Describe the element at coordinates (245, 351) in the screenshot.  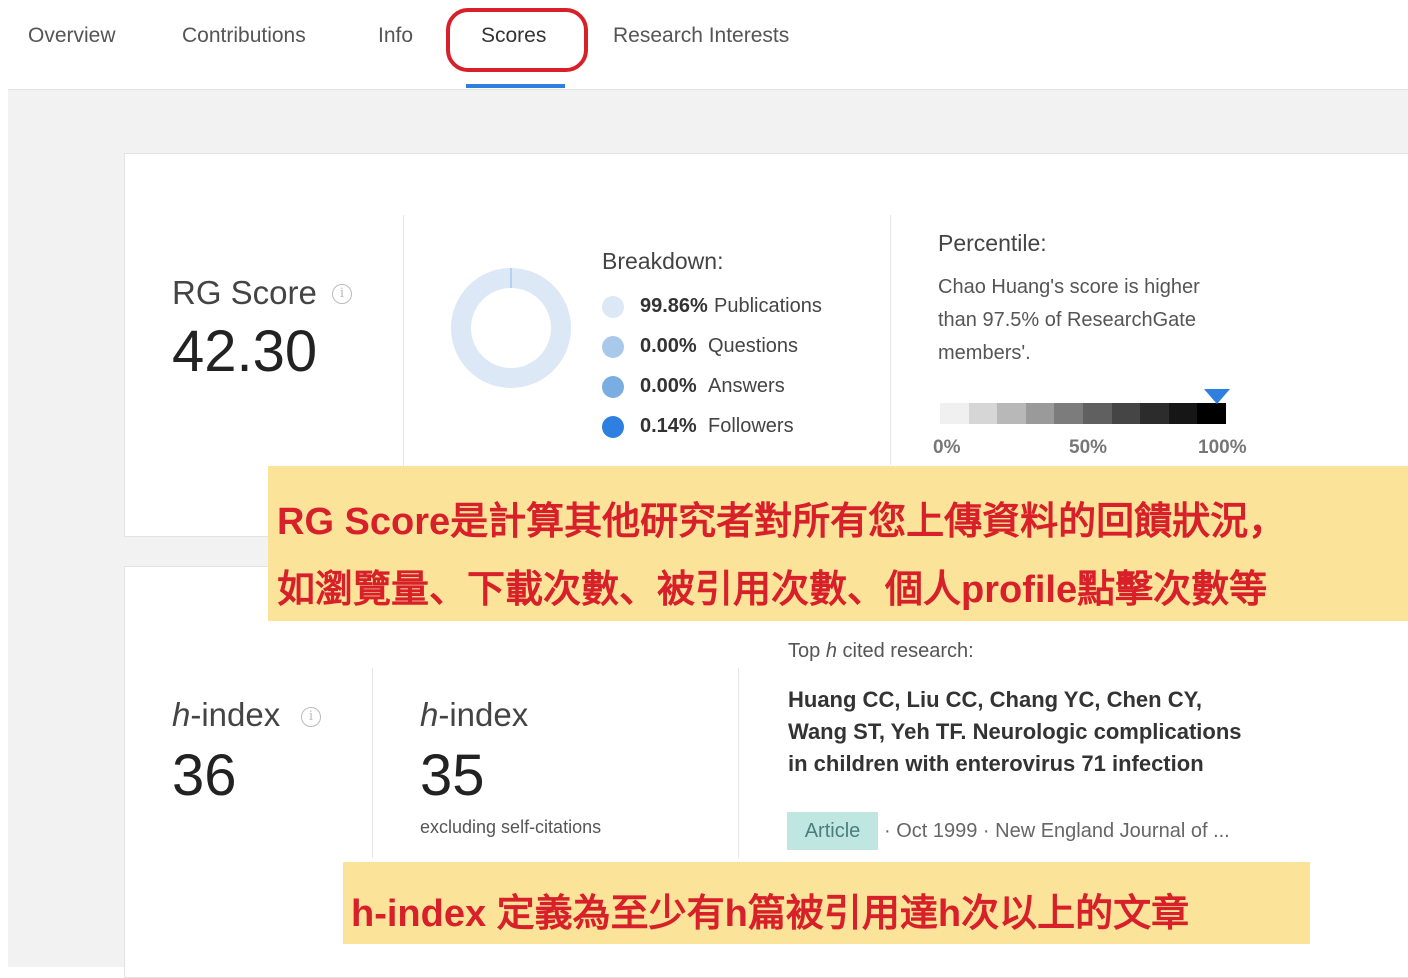
I see `rg-score-value: 42.30` at that location.